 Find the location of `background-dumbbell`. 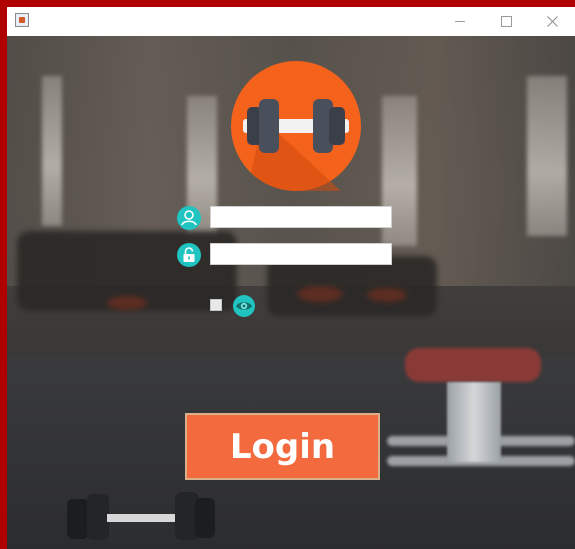

background-dumbbell is located at coordinates (141, 516).